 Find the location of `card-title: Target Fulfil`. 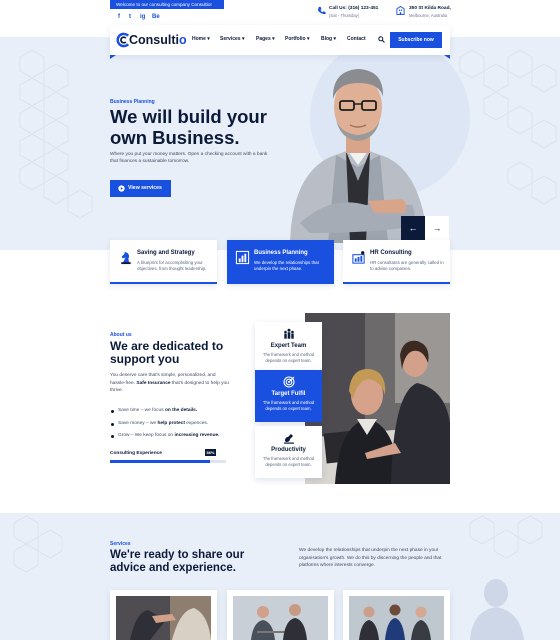

card-title: Target Fulfil is located at coordinates (288, 394).